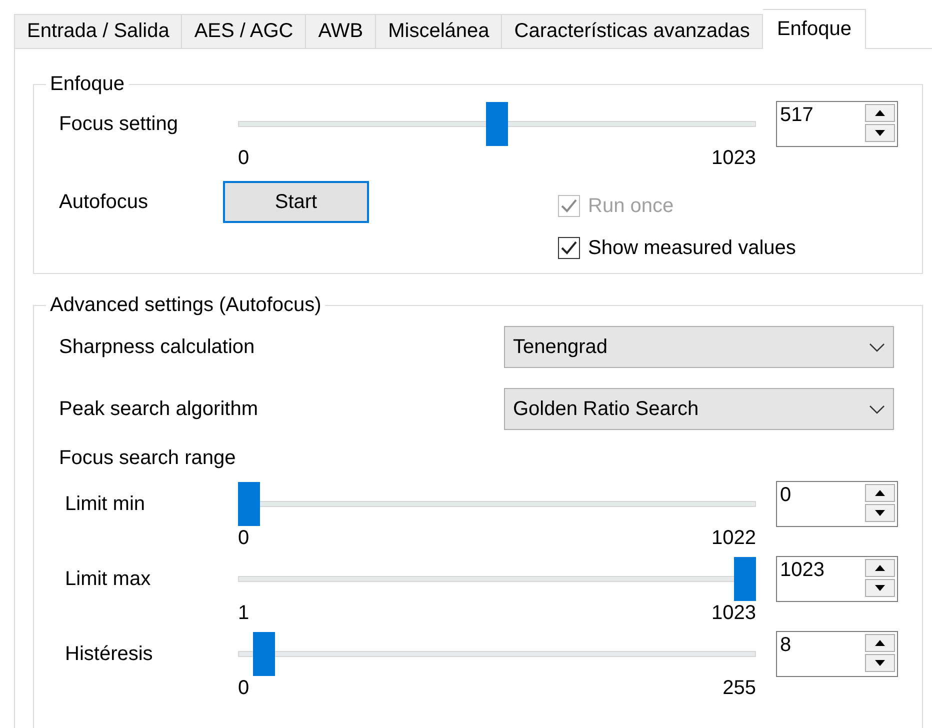  I want to click on dropdown-label: Peak search algorithm, so click(159, 409).